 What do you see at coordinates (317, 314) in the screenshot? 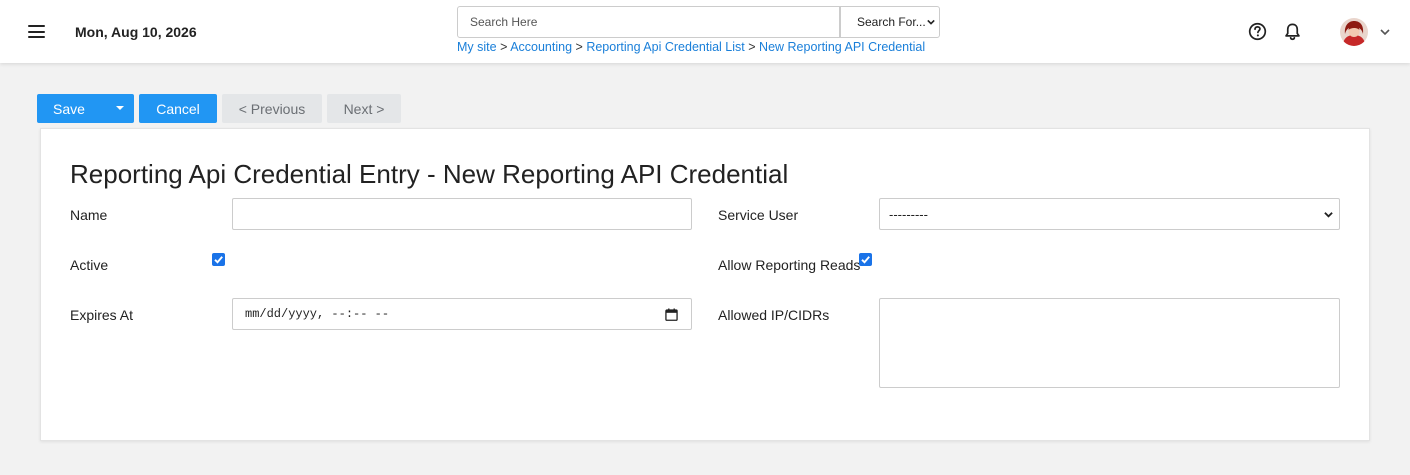
I see `expires-at-placeholder: mm/dd/yyyy, --:-- --` at bounding box center [317, 314].